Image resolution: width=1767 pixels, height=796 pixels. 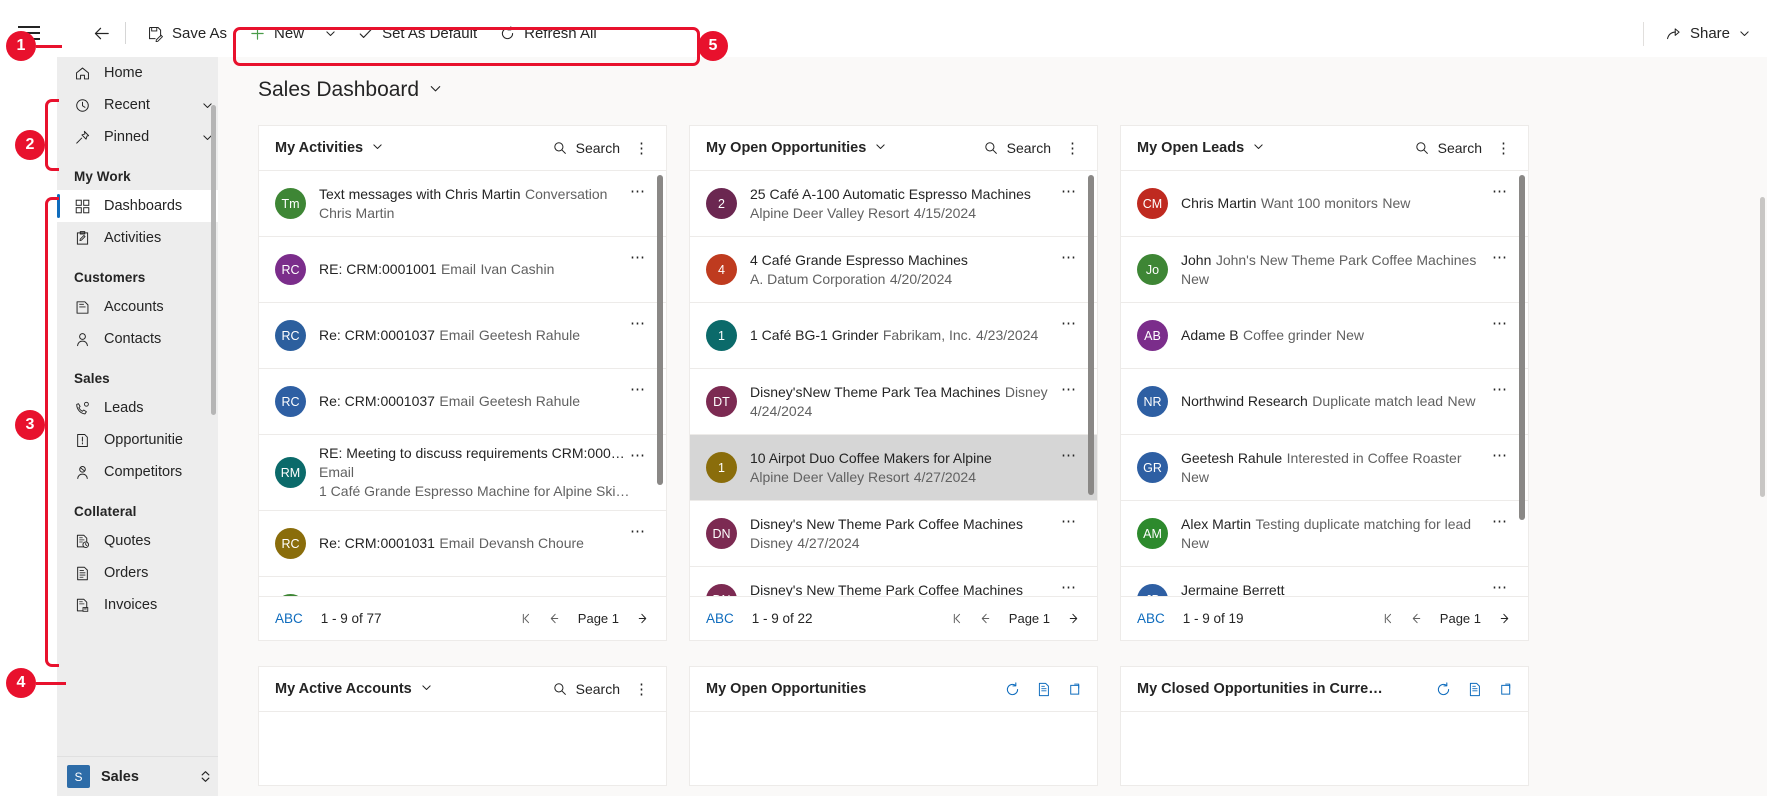 I want to click on chevron-up-down-icon, so click(x=205, y=776).